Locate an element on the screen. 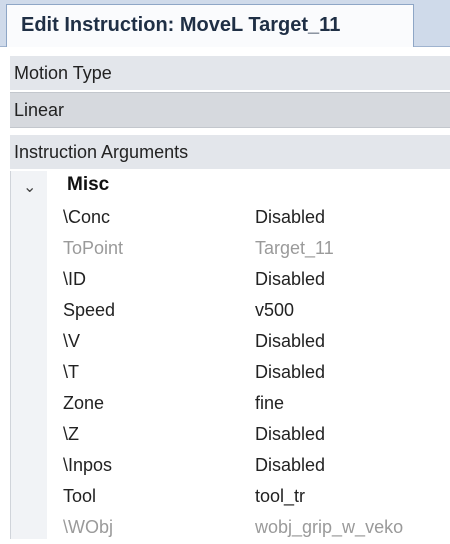 This screenshot has width=450, height=544. chevron-down-icon: ⌄ is located at coordinates (29, 186).